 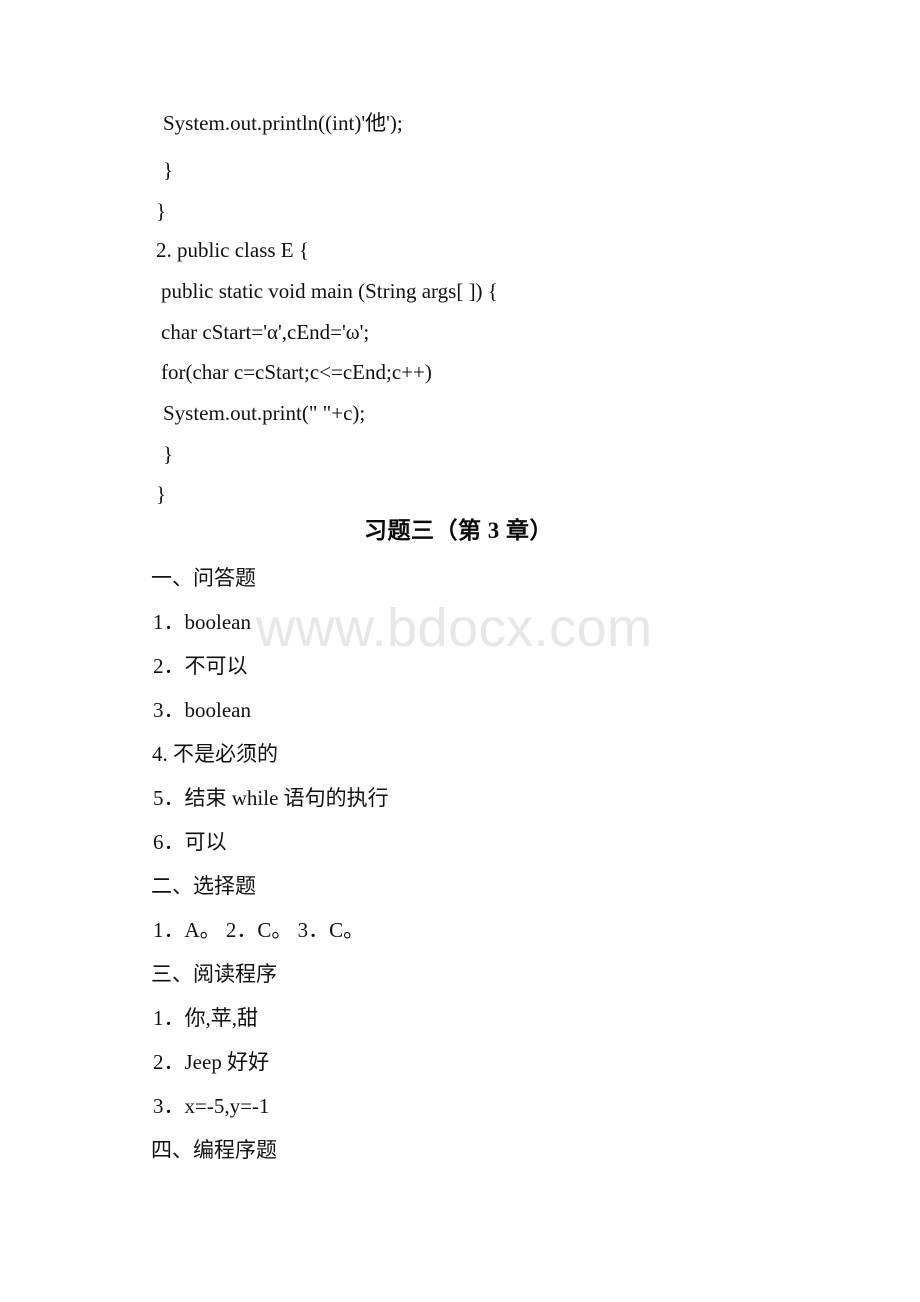 I want to click on code-line: System.out.print(" "+c);, so click(x=264, y=413).